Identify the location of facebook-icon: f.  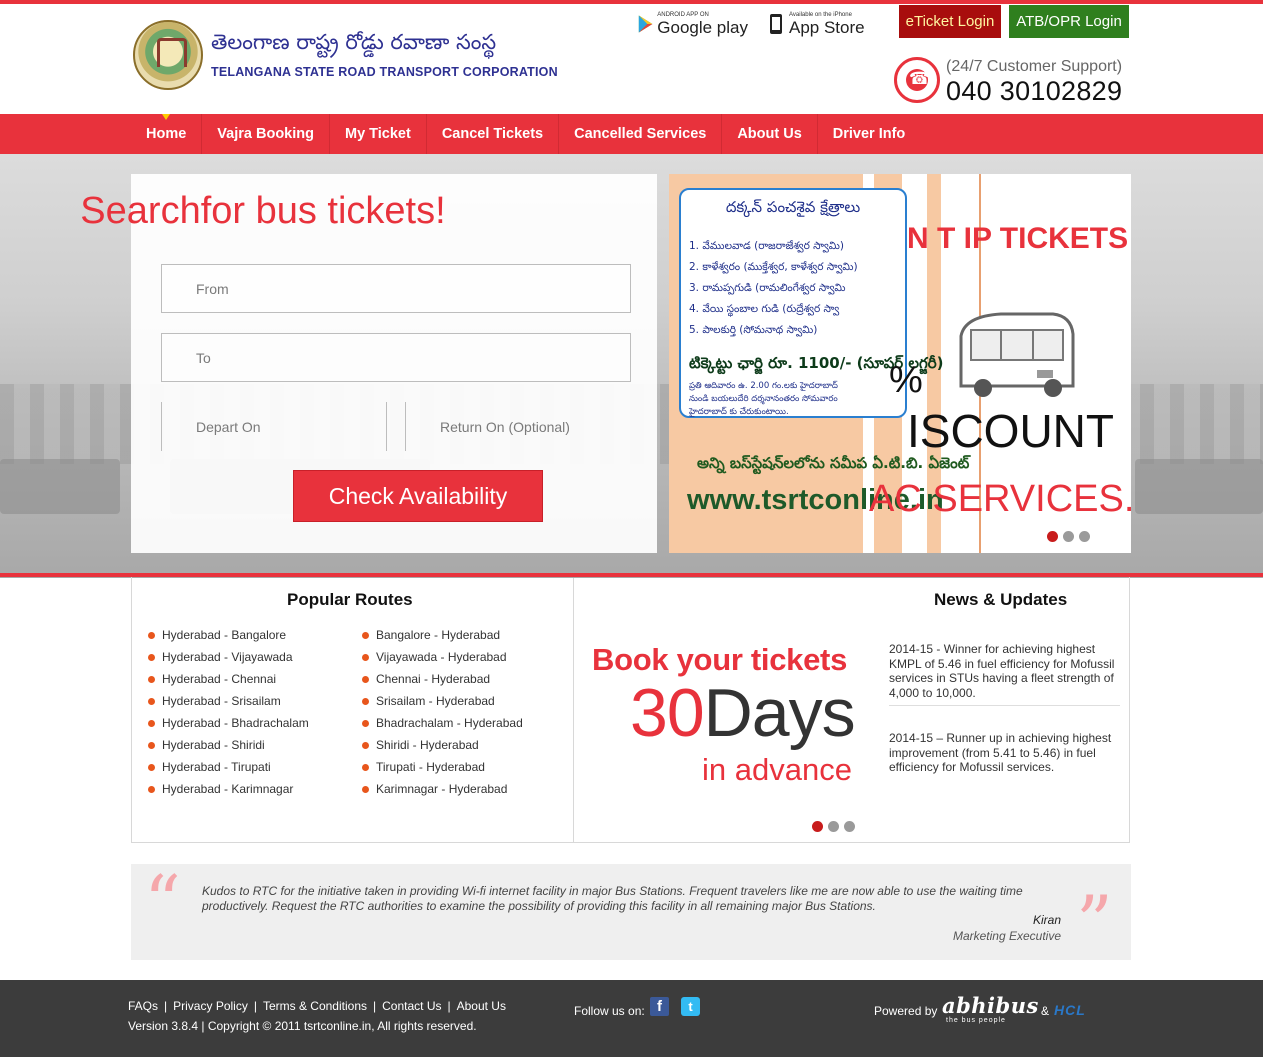
(659, 1006).